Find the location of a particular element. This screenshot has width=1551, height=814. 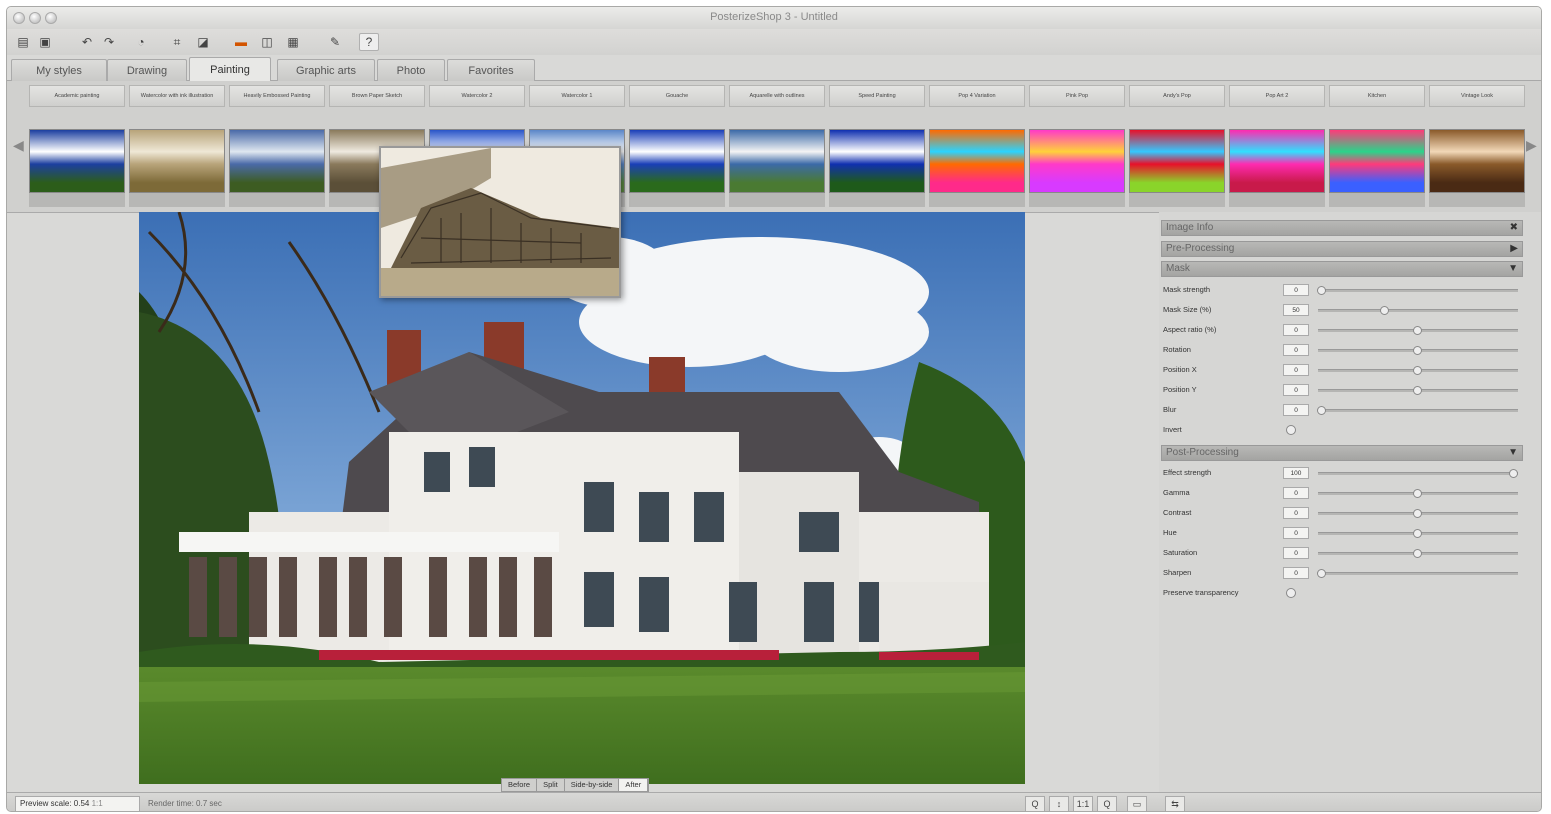

style-item: Watercolor with ink illustration is located at coordinates (178, 147).